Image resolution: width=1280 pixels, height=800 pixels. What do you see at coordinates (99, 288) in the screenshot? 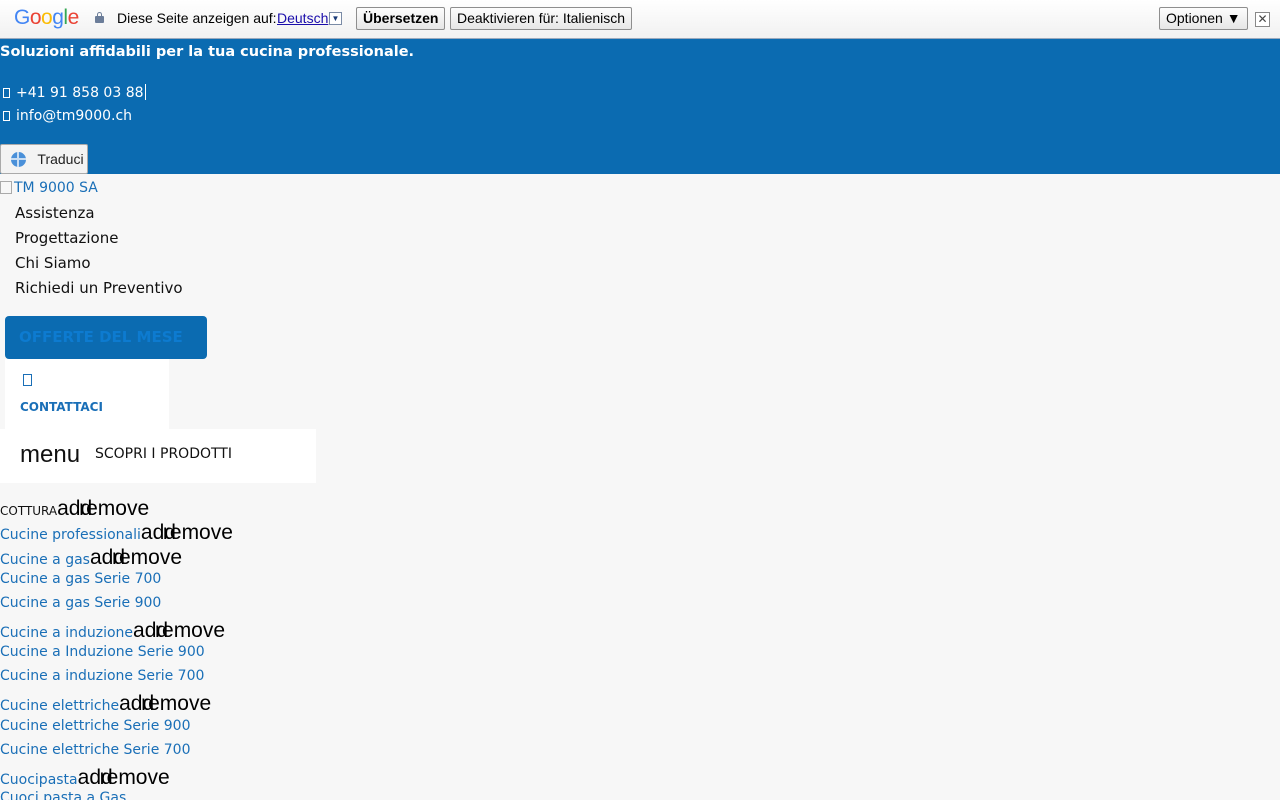
I see `nav-richiedi-preventivo: Richiedi un Preventivo` at bounding box center [99, 288].